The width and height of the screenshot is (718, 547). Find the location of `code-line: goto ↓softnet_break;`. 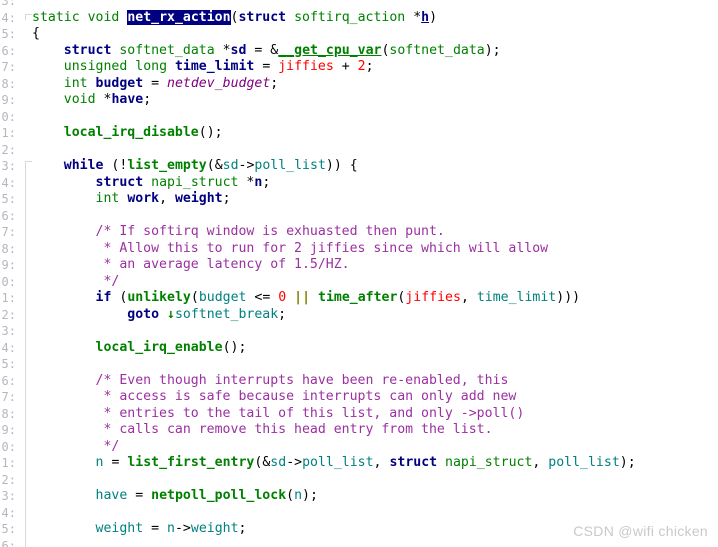

code-line: goto ↓softnet_break; is located at coordinates (207, 314).